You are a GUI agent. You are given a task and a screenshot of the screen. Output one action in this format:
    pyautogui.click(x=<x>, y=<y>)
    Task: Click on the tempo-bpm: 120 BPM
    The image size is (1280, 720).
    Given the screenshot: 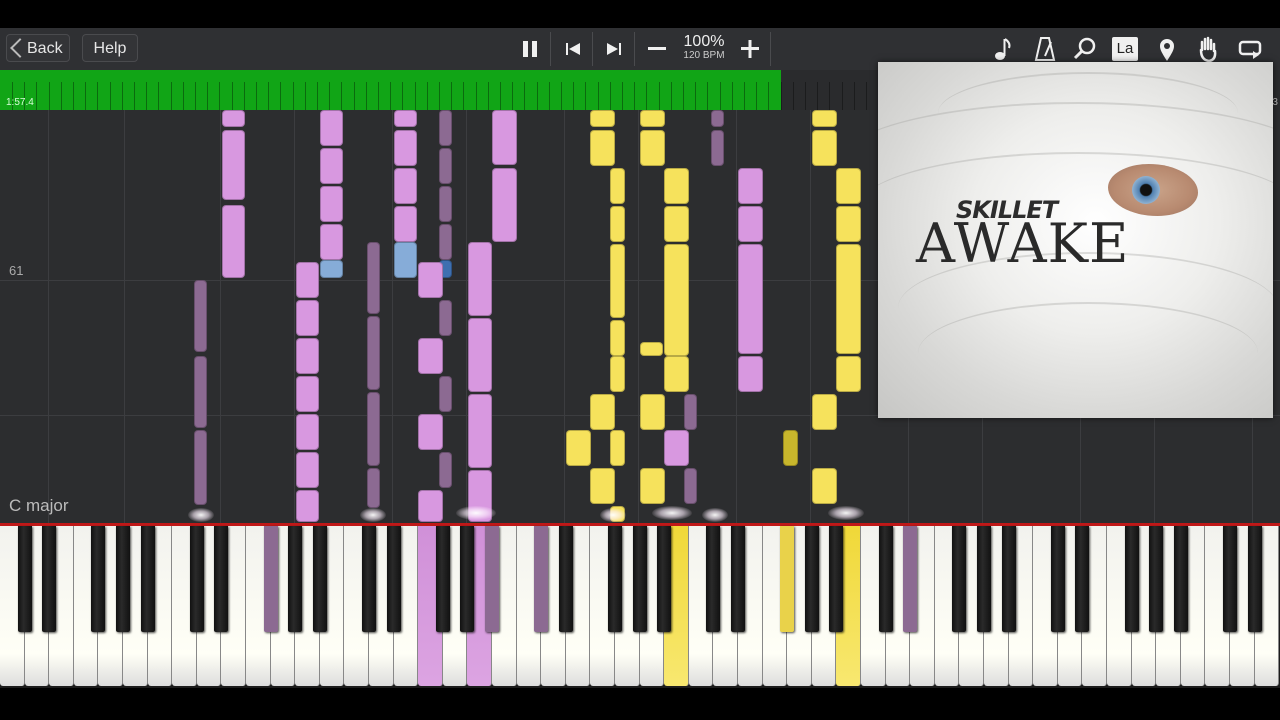 What is the action you would take?
    pyautogui.click(x=704, y=55)
    